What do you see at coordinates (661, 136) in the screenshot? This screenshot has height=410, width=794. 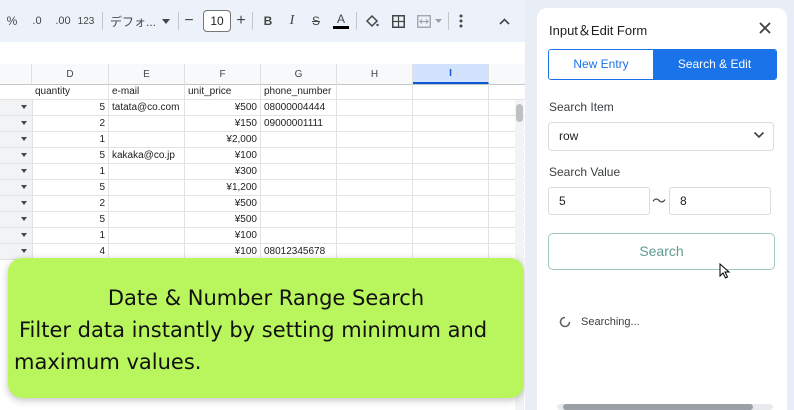 I see `search-item-select: row` at bounding box center [661, 136].